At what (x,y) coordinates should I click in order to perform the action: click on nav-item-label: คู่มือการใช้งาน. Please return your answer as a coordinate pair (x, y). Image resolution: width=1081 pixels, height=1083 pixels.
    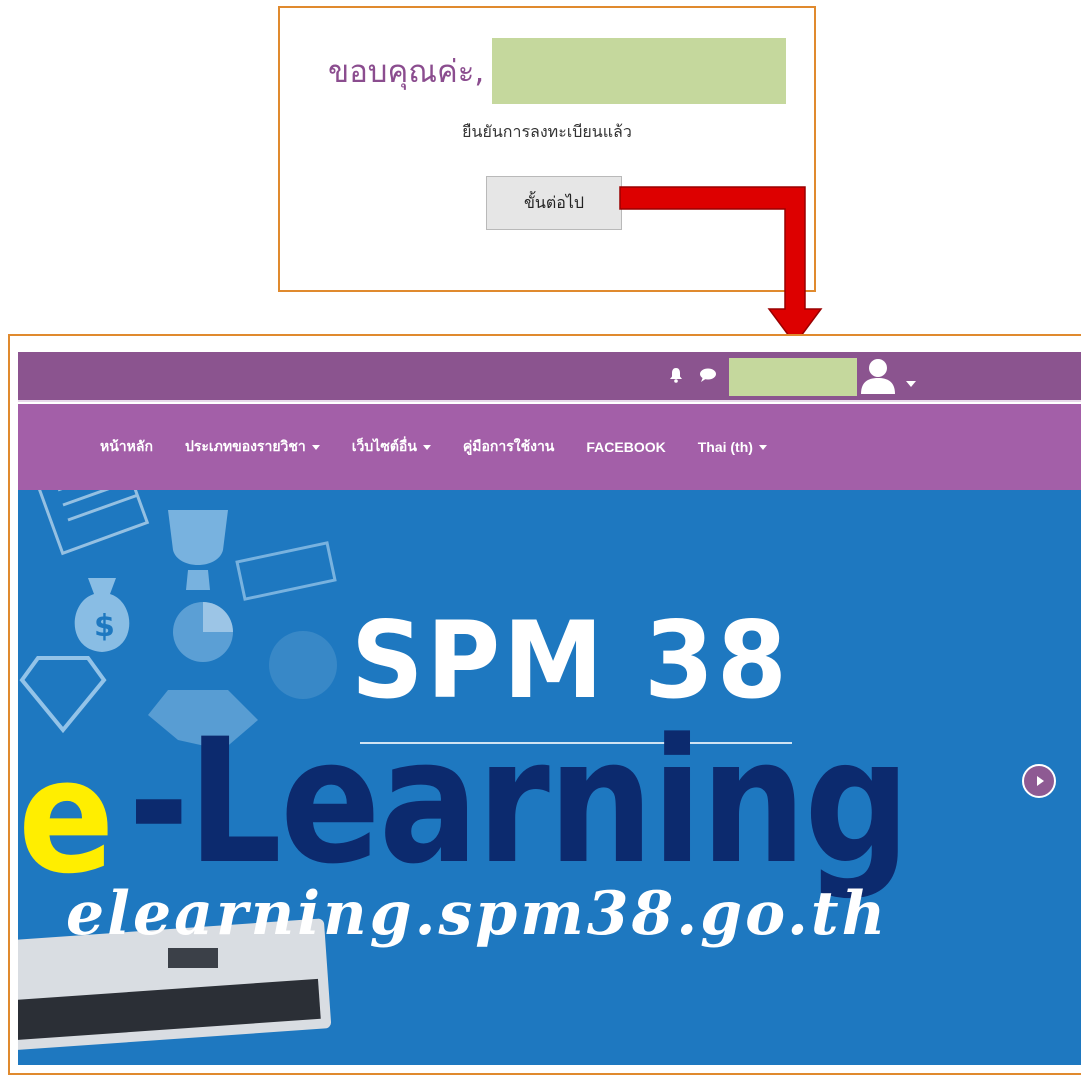
    Looking at the image, I should click on (508, 446).